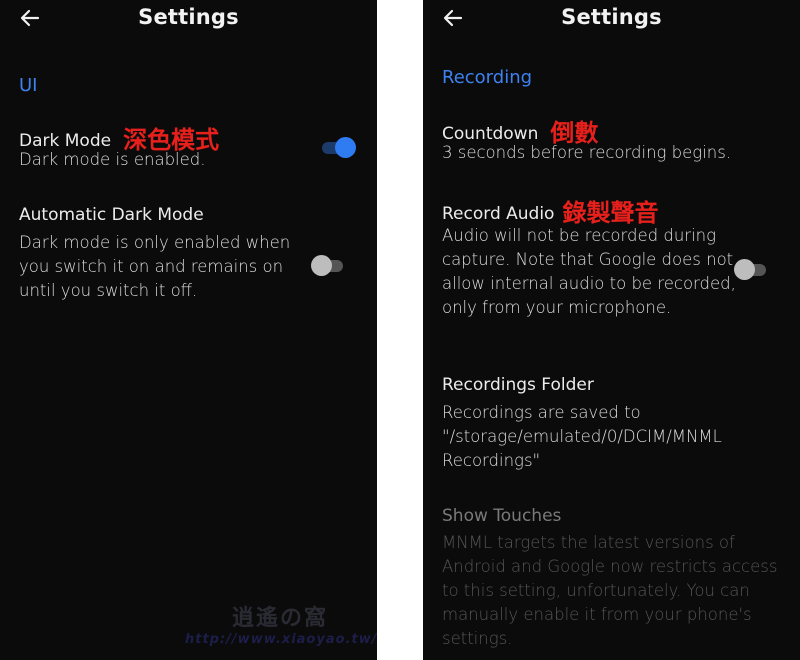 This screenshot has width=800, height=660. Describe the element at coordinates (281, 639) in the screenshot. I see `watermark-url: http://www.xiaoyao.tw/` at that location.